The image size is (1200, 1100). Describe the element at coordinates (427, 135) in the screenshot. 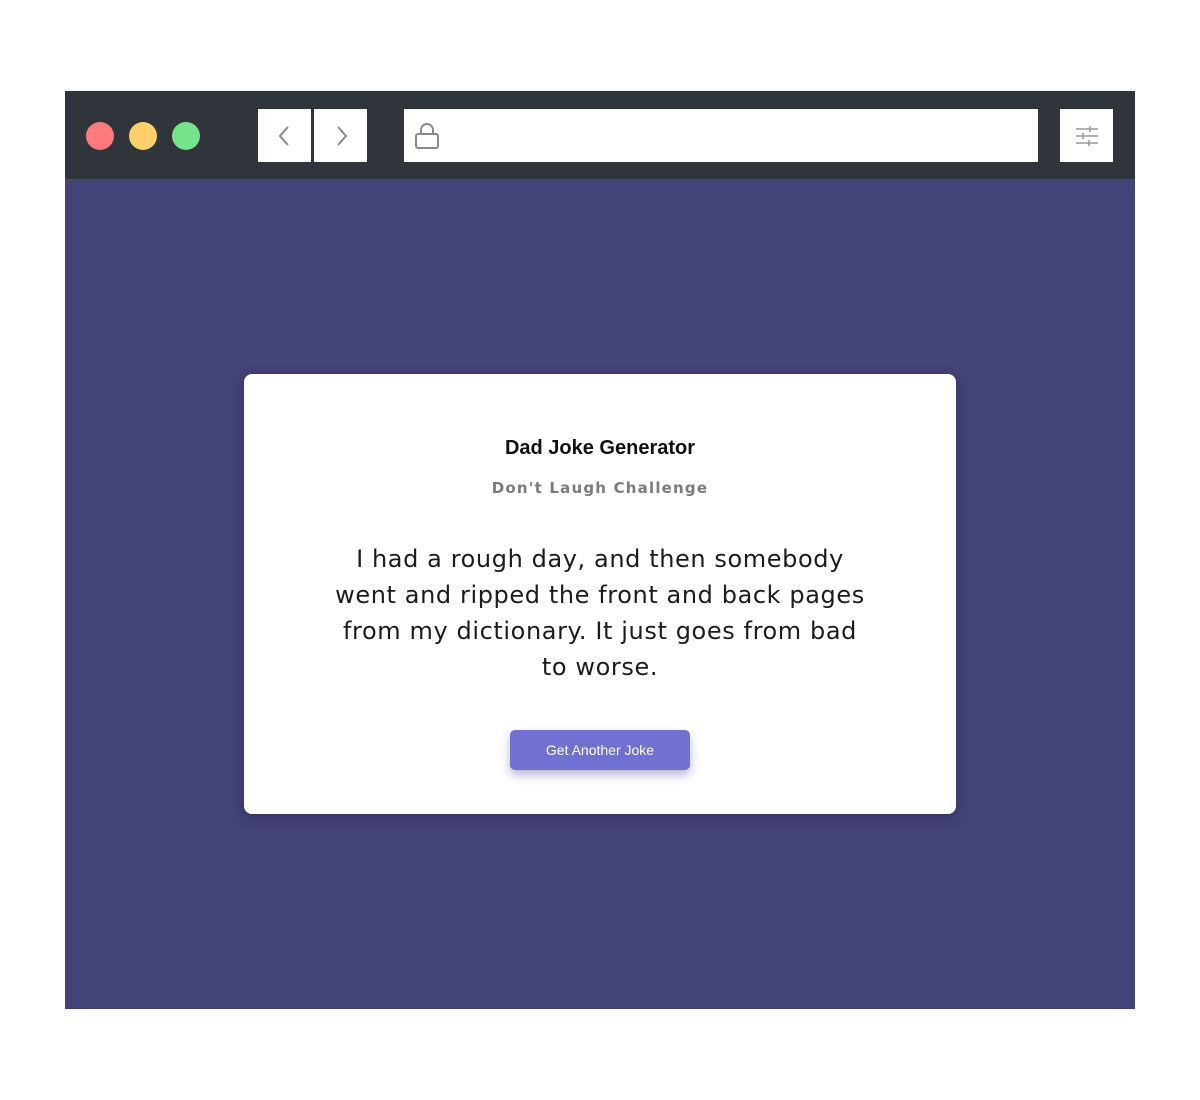

I see `lock-icon` at that location.